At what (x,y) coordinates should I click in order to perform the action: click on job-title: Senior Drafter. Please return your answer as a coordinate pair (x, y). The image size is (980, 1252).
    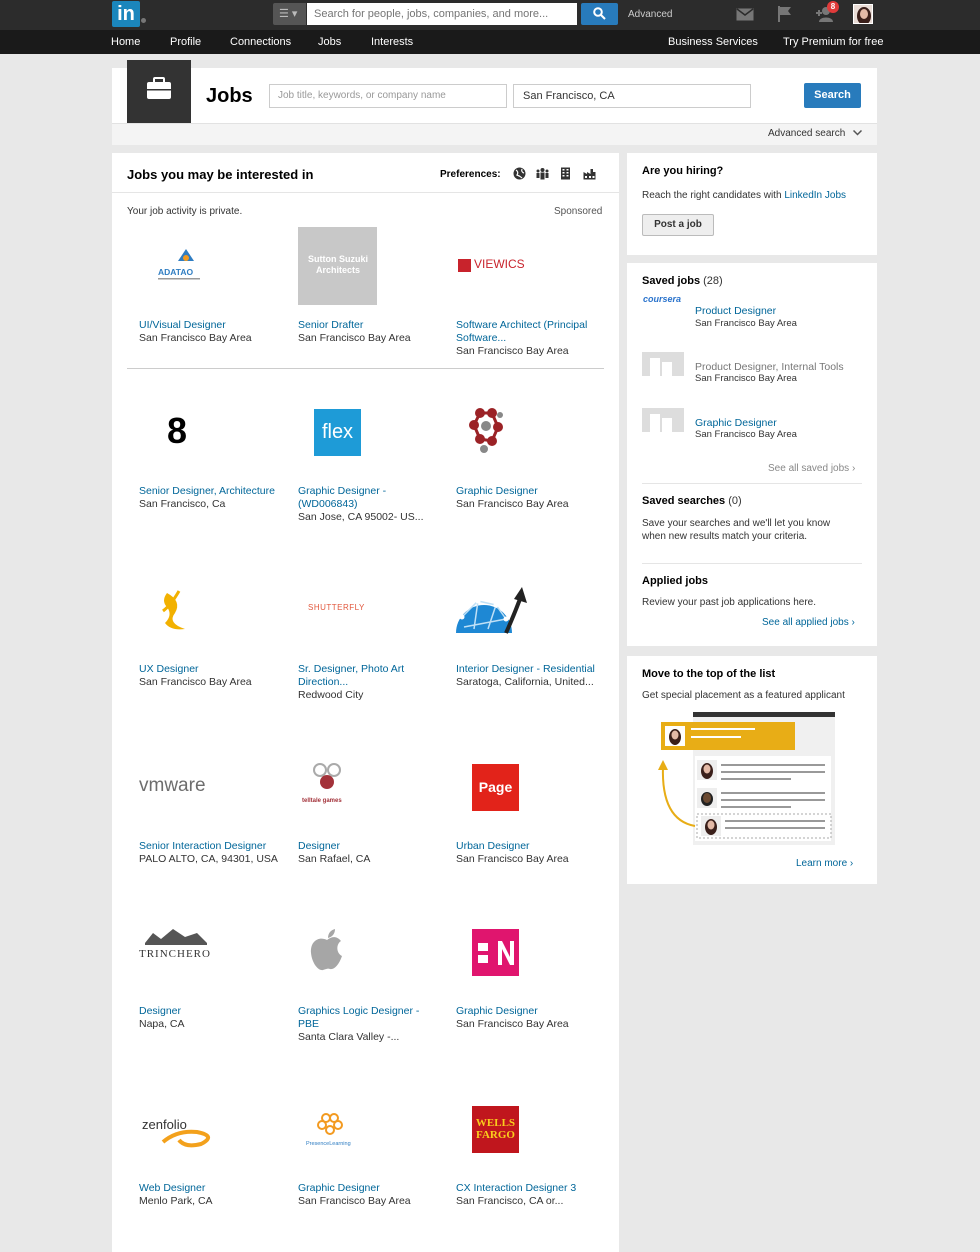
    Looking at the image, I should click on (368, 325).